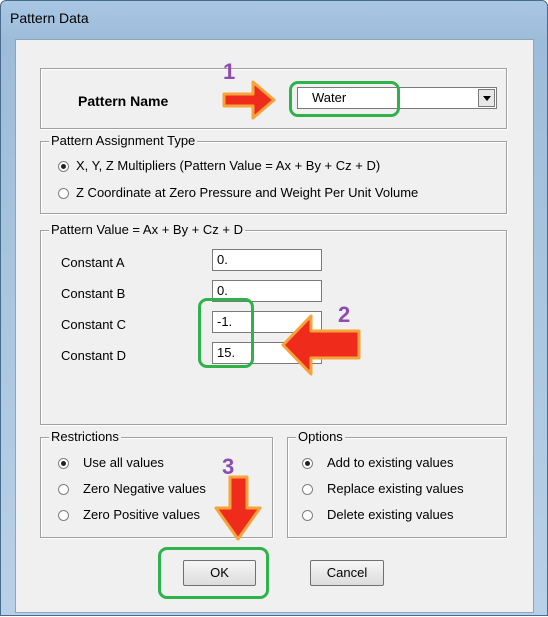  I want to click on step-3-number: 3, so click(228, 466).